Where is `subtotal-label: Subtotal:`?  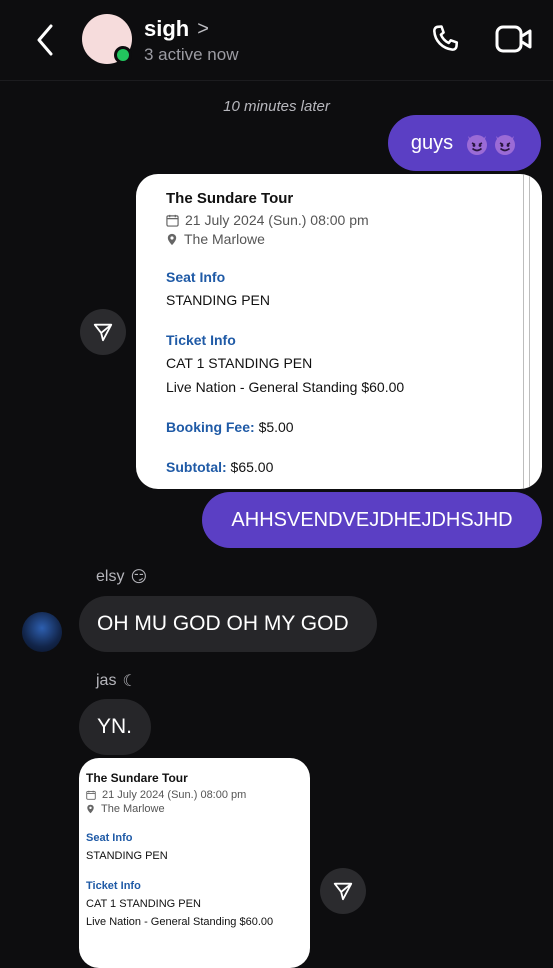 subtotal-label: Subtotal: is located at coordinates (196, 467).